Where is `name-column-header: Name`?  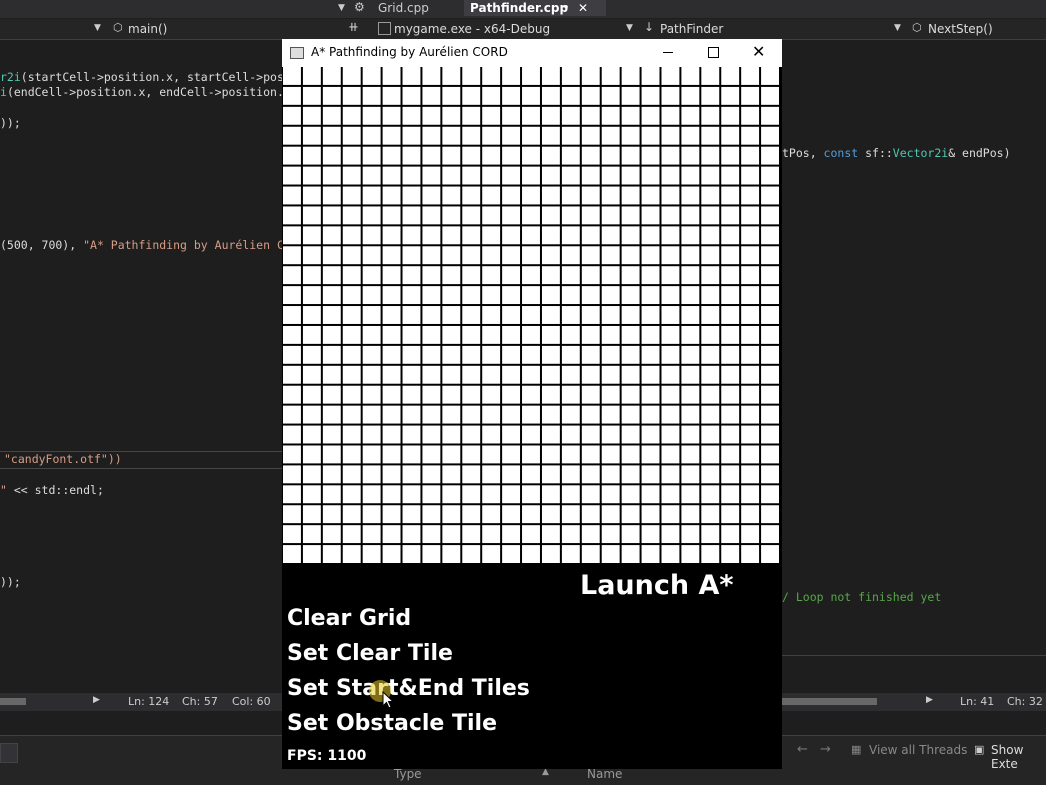
name-column-header: Name is located at coordinates (604, 774).